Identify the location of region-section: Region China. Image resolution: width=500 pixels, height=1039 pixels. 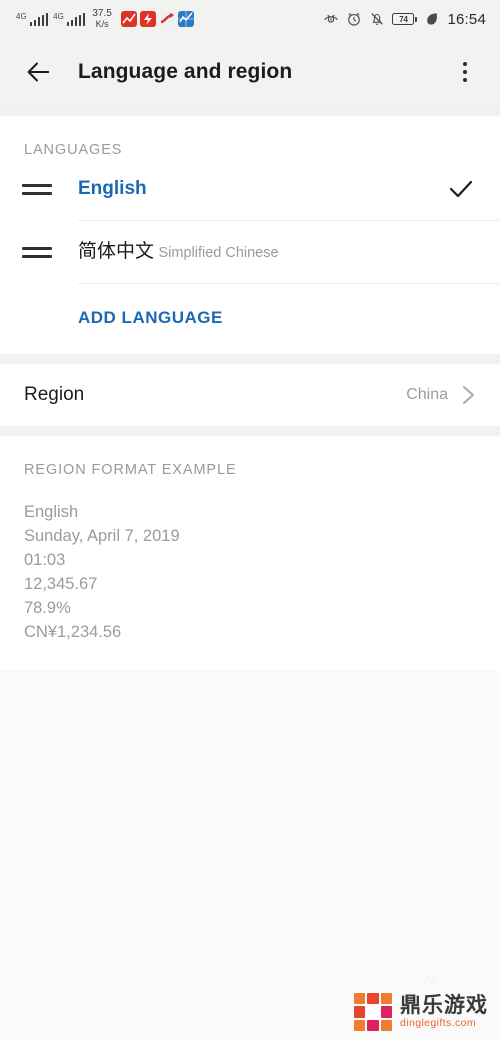
(250, 395).